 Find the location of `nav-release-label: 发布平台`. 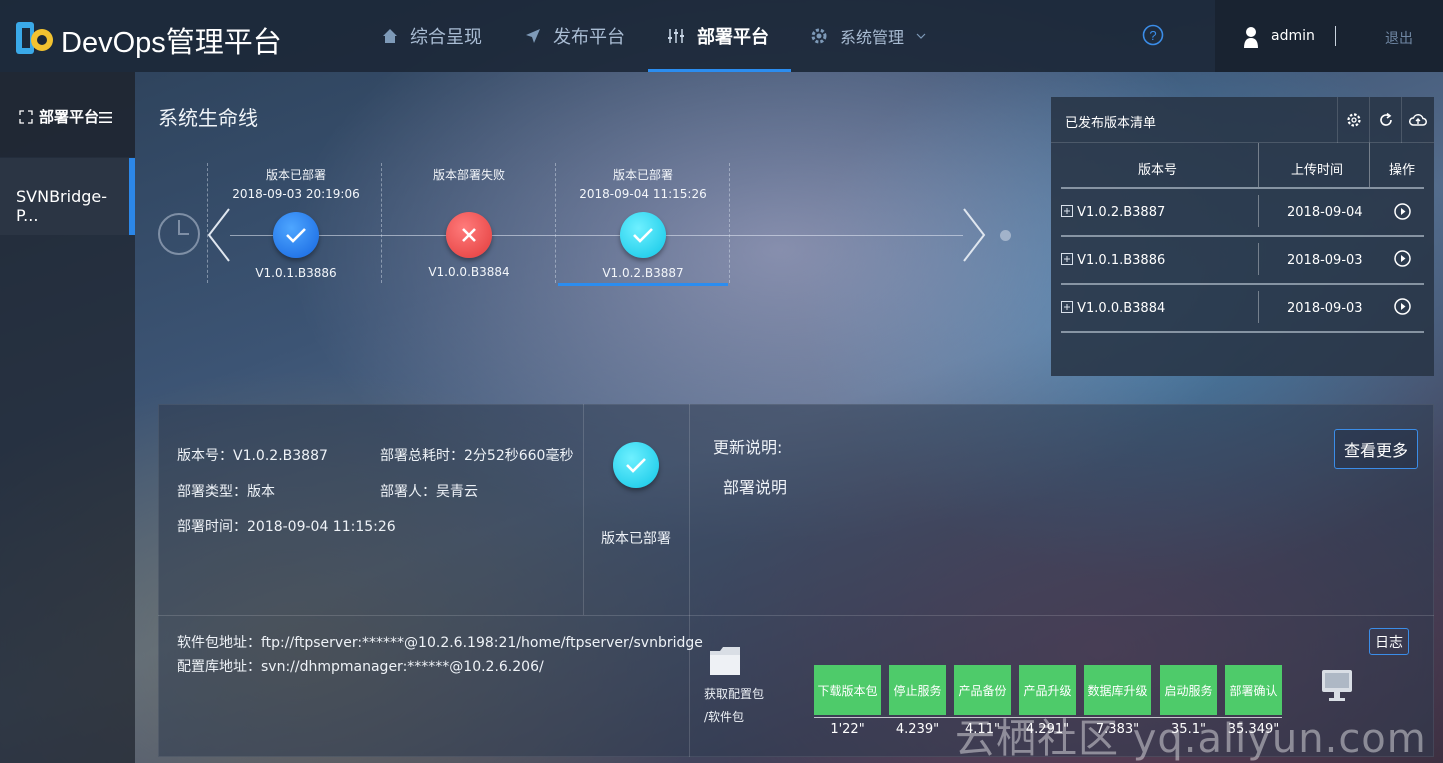

nav-release-label: 发布平台 is located at coordinates (589, 37).